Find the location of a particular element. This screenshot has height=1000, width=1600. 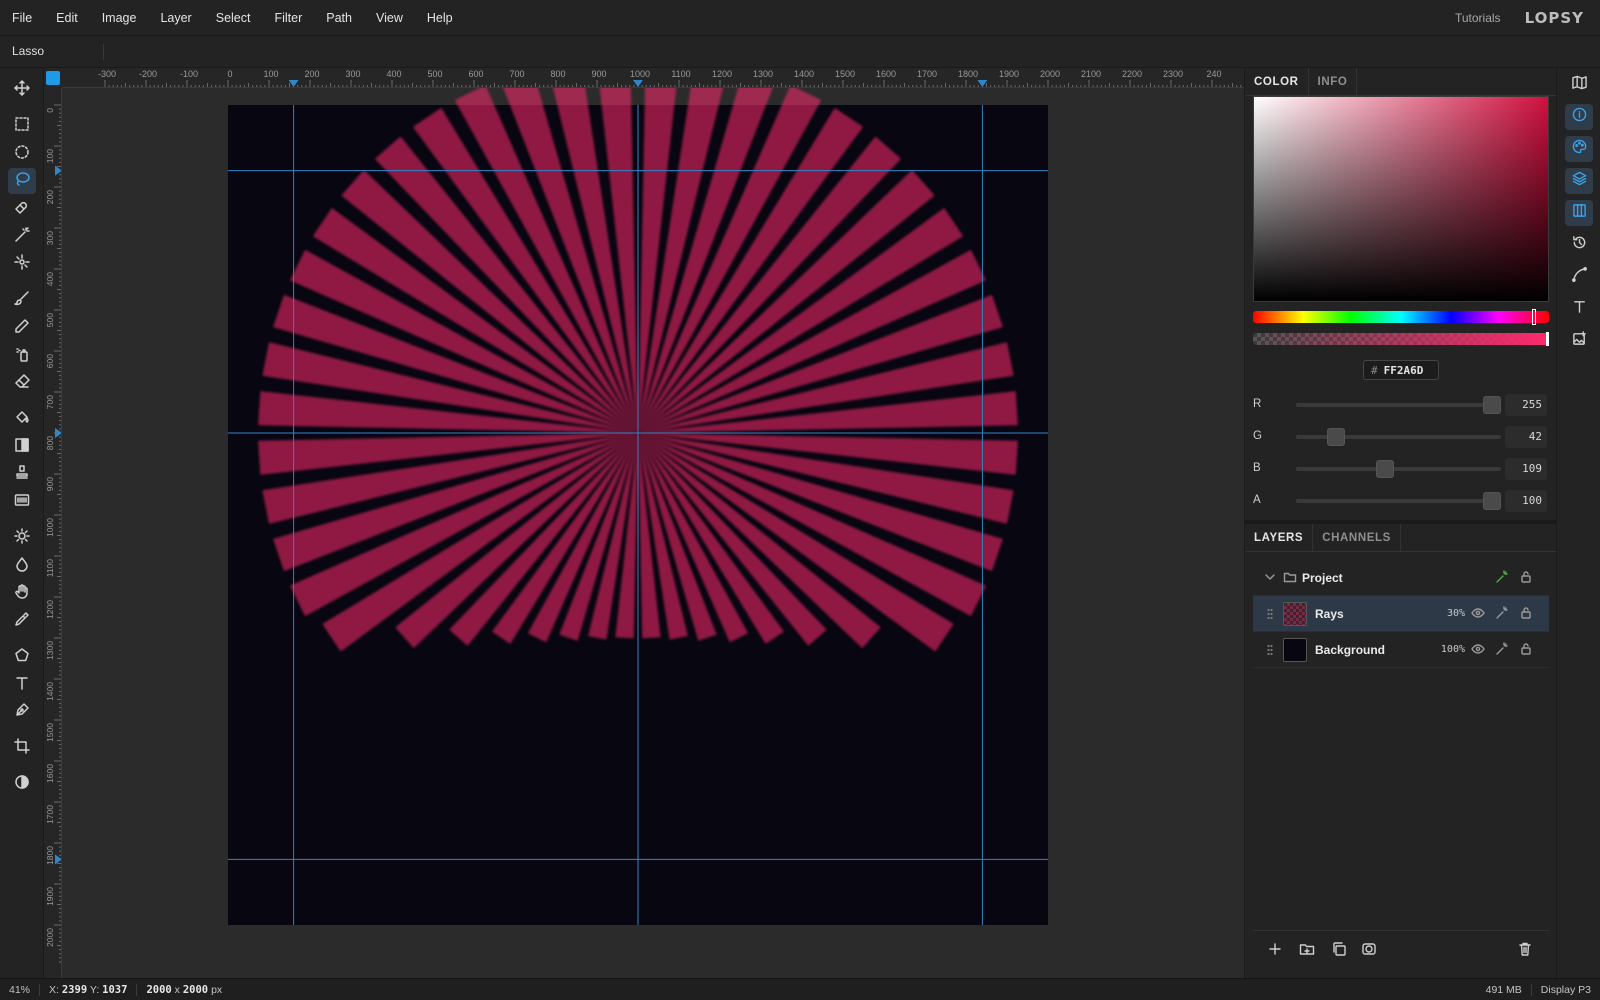

chevron-down-icon is located at coordinates (1270, 577).